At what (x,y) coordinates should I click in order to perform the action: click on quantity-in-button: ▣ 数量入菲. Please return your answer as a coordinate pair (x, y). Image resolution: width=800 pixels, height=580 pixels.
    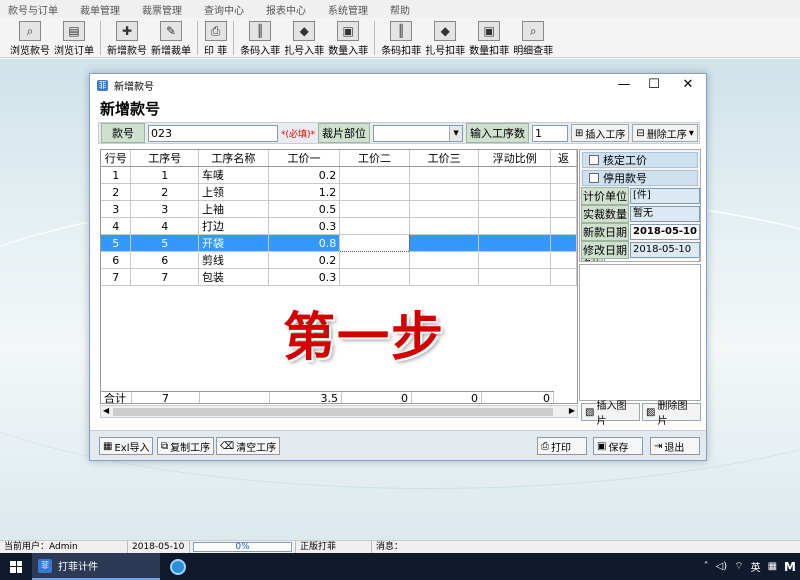
    Looking at the image, I should click on (348, 38).